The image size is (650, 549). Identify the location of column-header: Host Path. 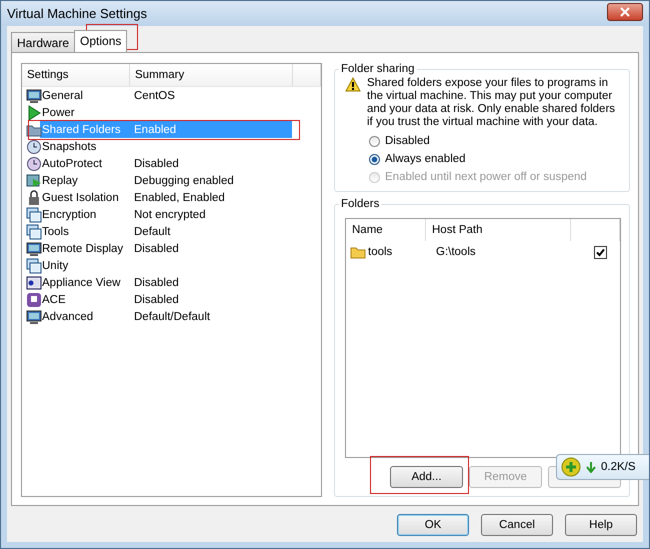
(498, 230).